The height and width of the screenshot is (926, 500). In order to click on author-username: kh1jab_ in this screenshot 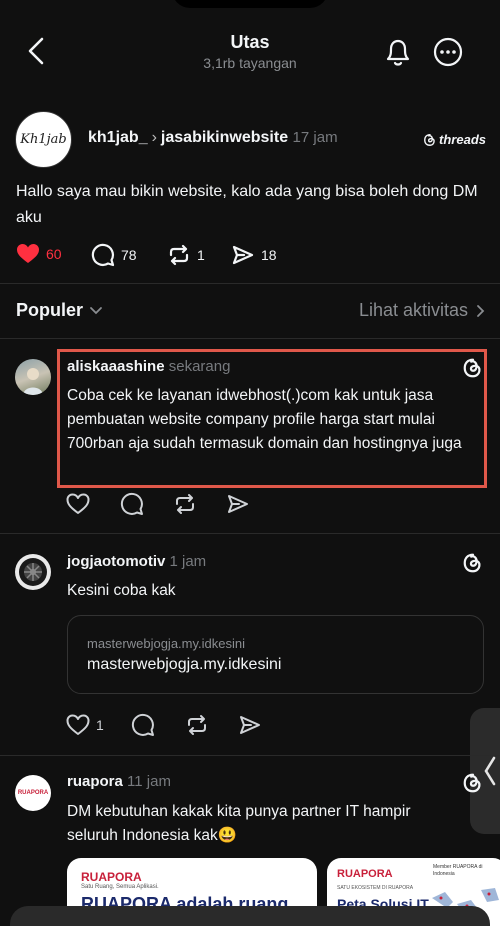, I will do `click(118, 137)`.